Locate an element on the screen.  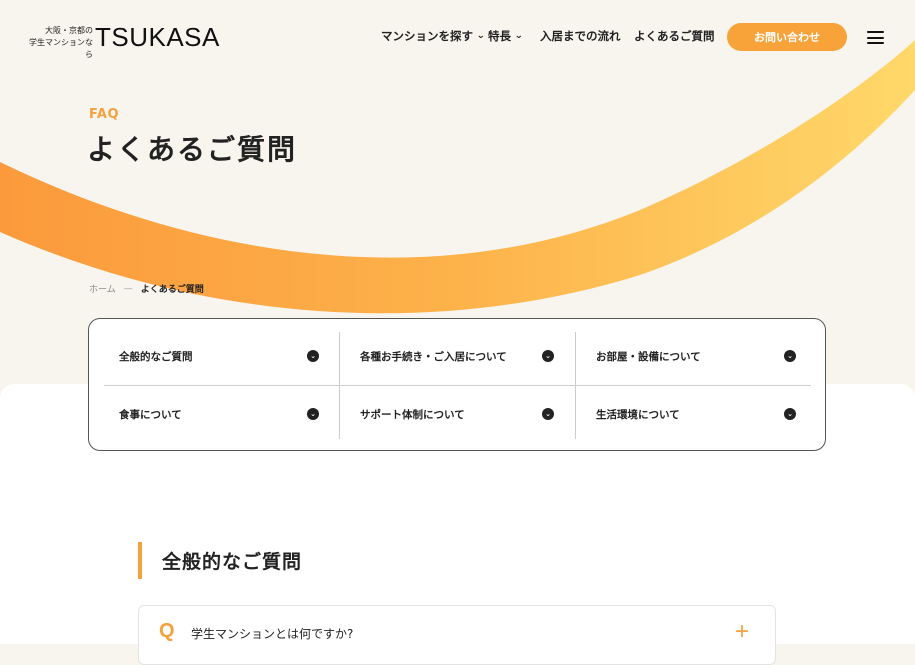
hamburger-icon is located at coordinates (875, 37).